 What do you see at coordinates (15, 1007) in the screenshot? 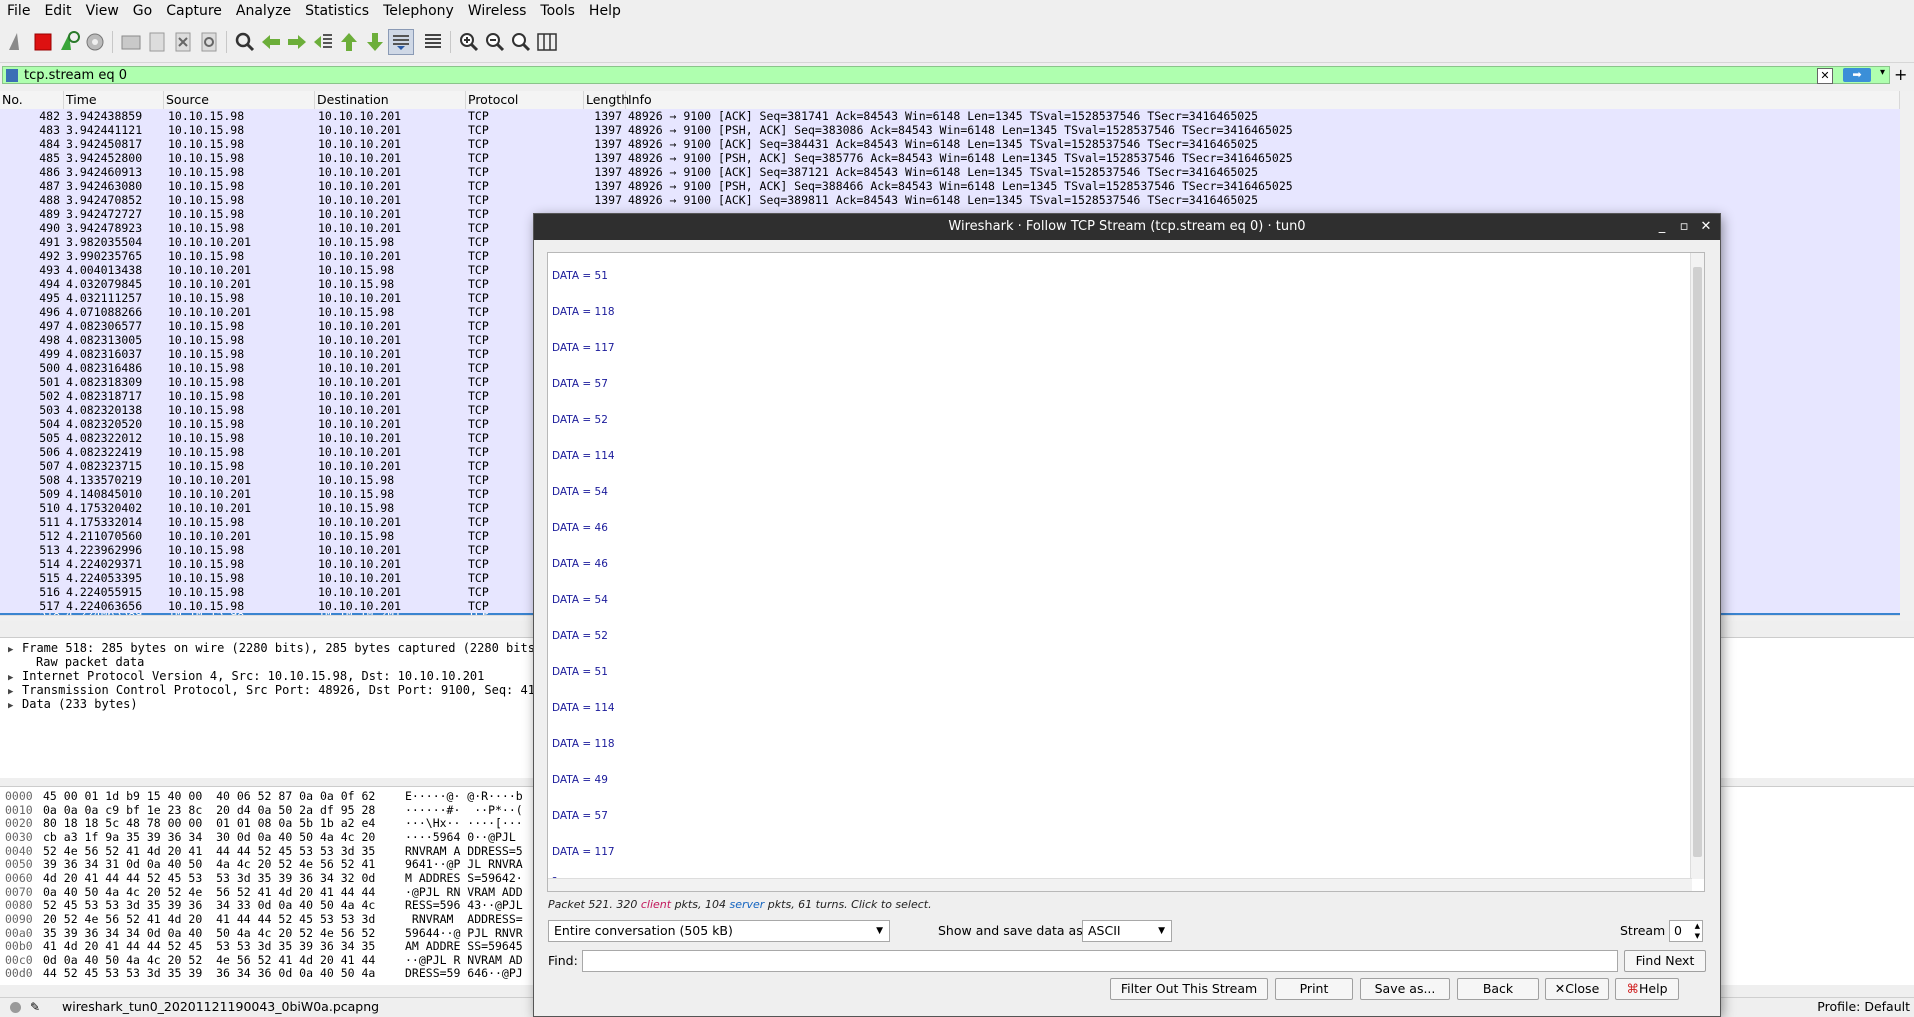
I see `expert-info-led-icon` at bounding box center [15, 1007].